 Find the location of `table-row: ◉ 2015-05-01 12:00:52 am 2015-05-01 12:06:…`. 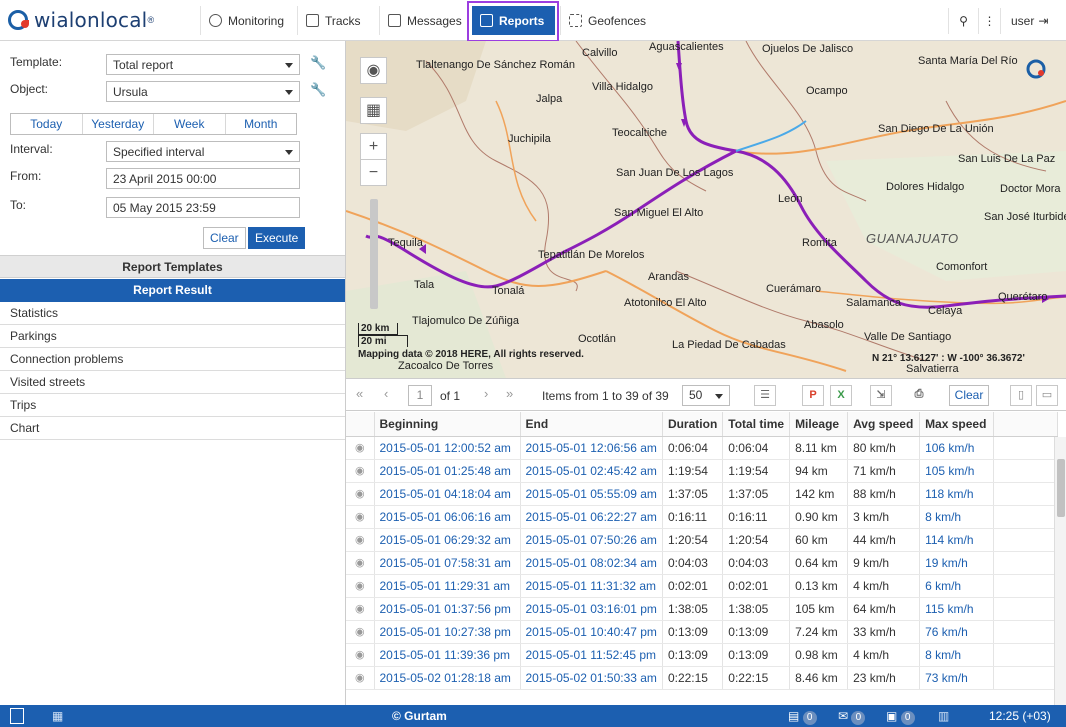

table-row: ◉ 2015-05-01 12:00:52 am 2015-05-01 12:06:… is located at coordinates (702, 448).